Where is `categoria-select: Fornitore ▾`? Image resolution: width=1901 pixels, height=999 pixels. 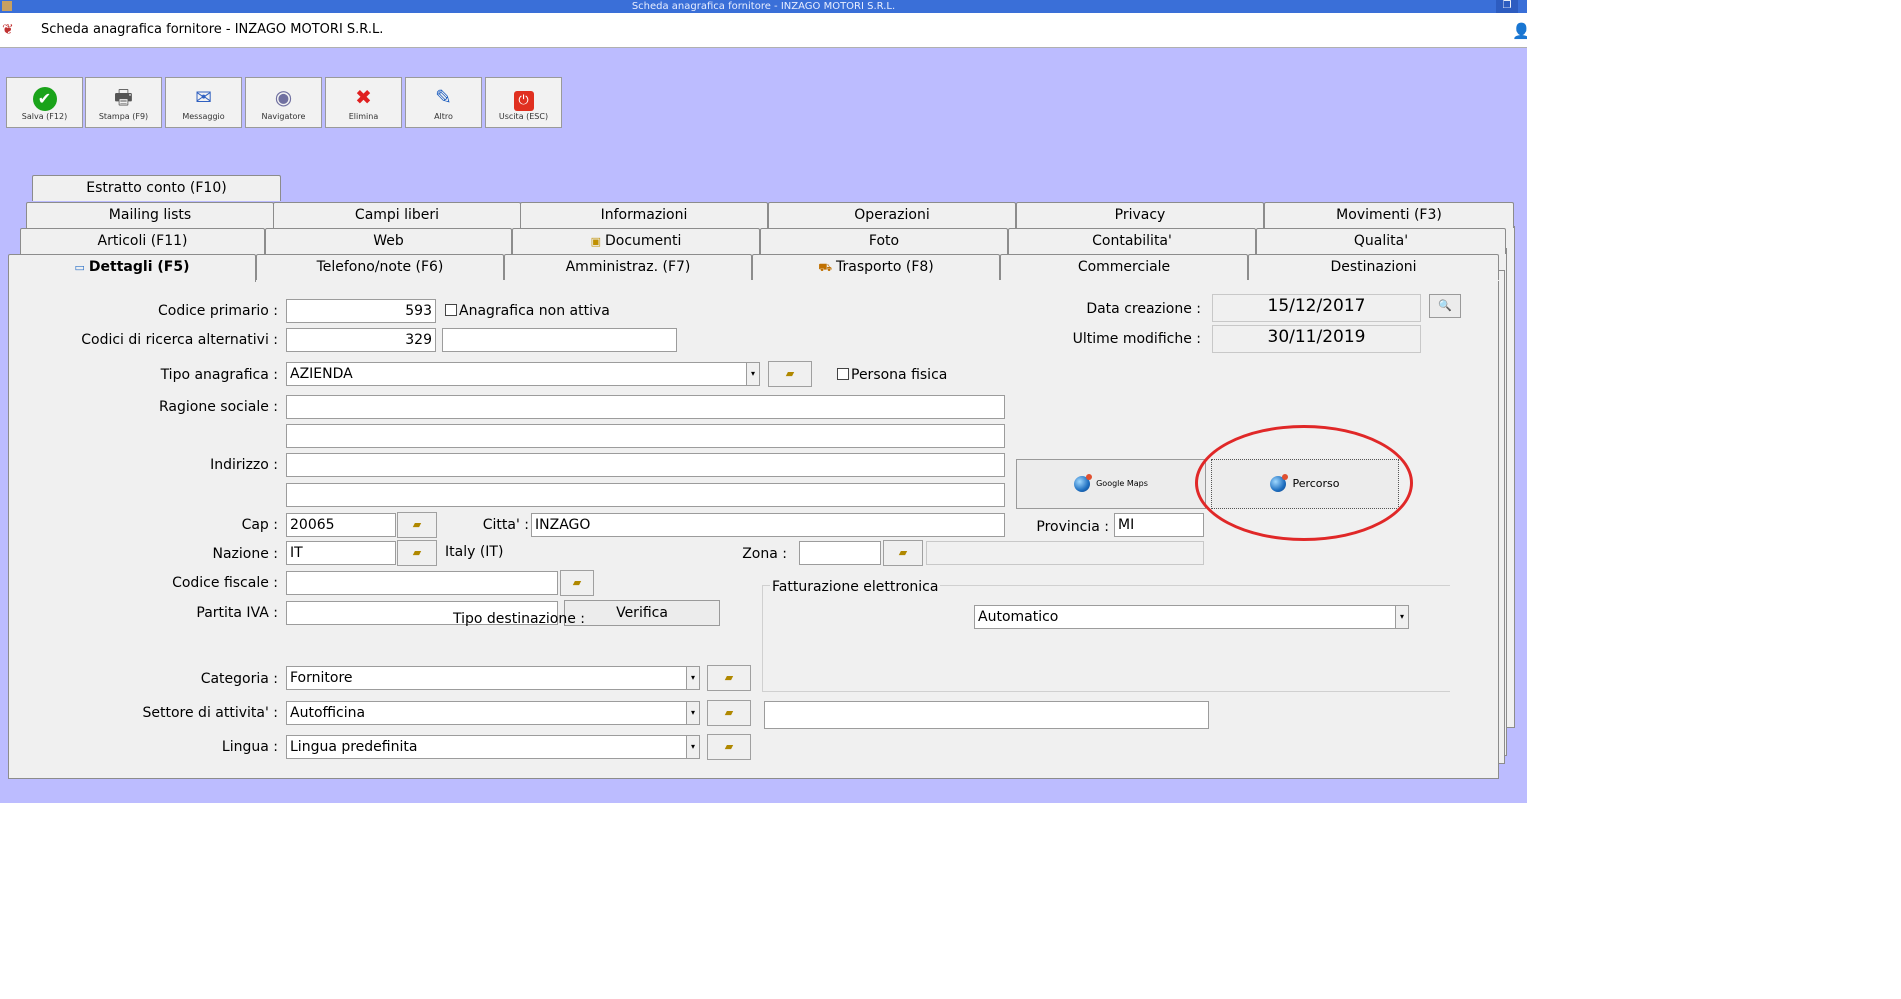 categoria-select: Fornitore ▾ is located at coordinates (493, 678).